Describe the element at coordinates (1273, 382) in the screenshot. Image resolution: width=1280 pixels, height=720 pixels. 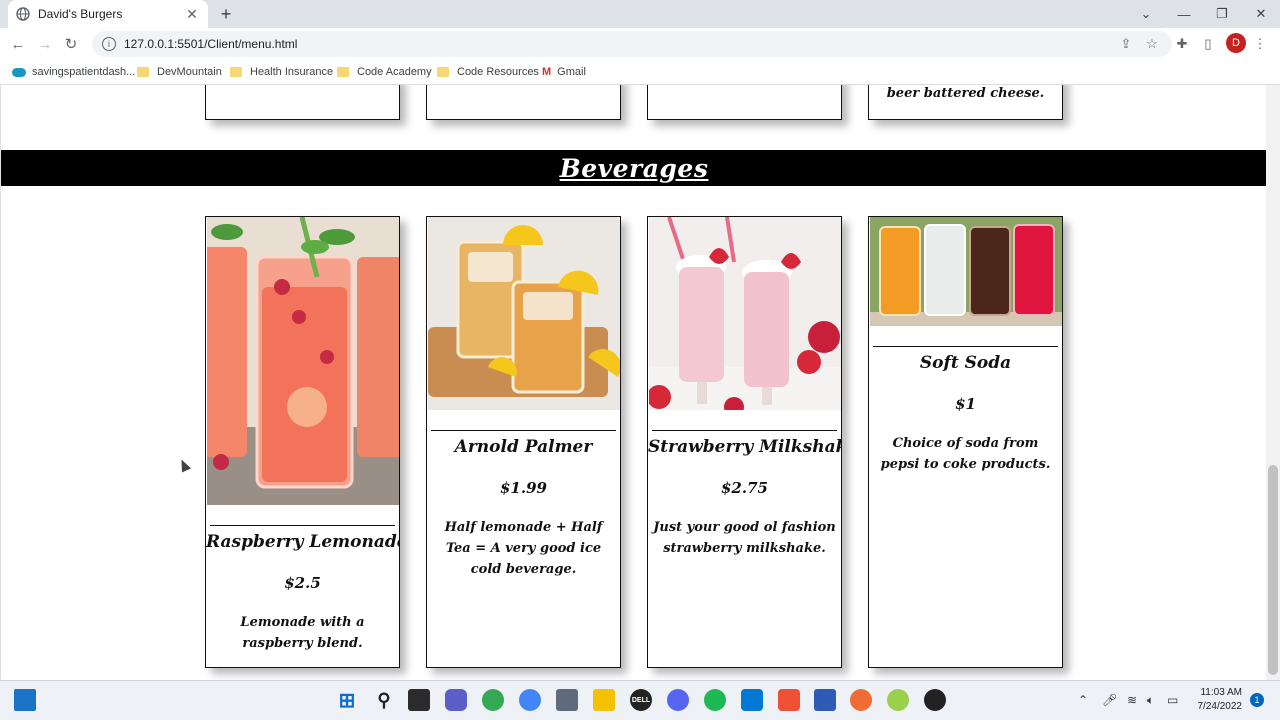
I see `page-scrollbar` at that location.